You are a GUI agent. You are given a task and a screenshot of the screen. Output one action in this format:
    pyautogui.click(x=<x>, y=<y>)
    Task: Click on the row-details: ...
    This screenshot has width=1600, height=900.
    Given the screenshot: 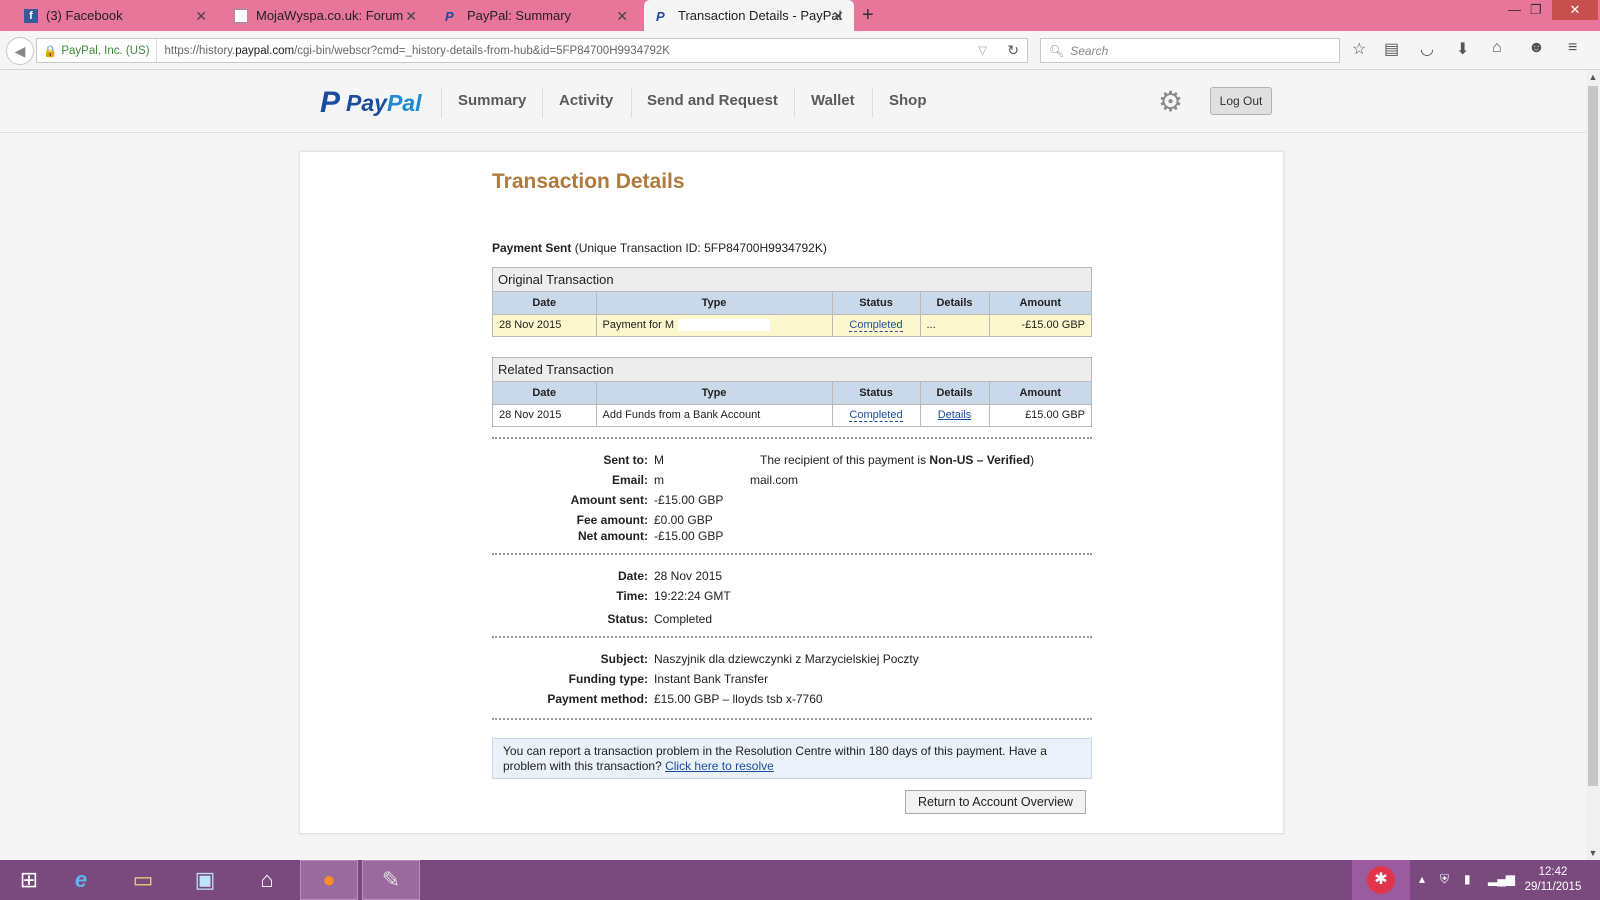 What is the action you would take?
    pyautogui.click(x=955, y=325)
    